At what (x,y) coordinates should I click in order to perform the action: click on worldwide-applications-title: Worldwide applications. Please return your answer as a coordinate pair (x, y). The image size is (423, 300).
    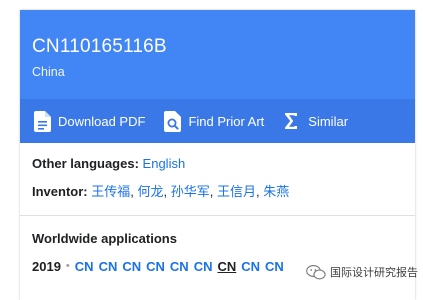
    Looking at the image, I should click on (104, 238).